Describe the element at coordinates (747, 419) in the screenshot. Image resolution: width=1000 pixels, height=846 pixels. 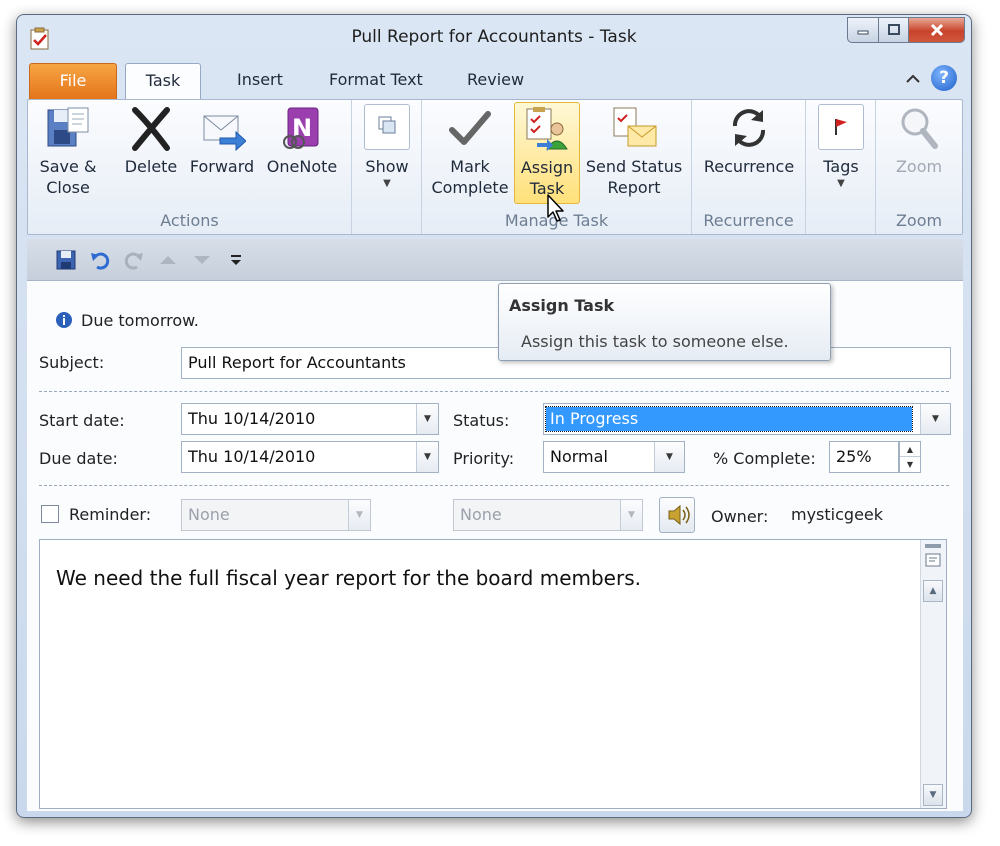
I see `status-select: In Progress ▼` at that location.